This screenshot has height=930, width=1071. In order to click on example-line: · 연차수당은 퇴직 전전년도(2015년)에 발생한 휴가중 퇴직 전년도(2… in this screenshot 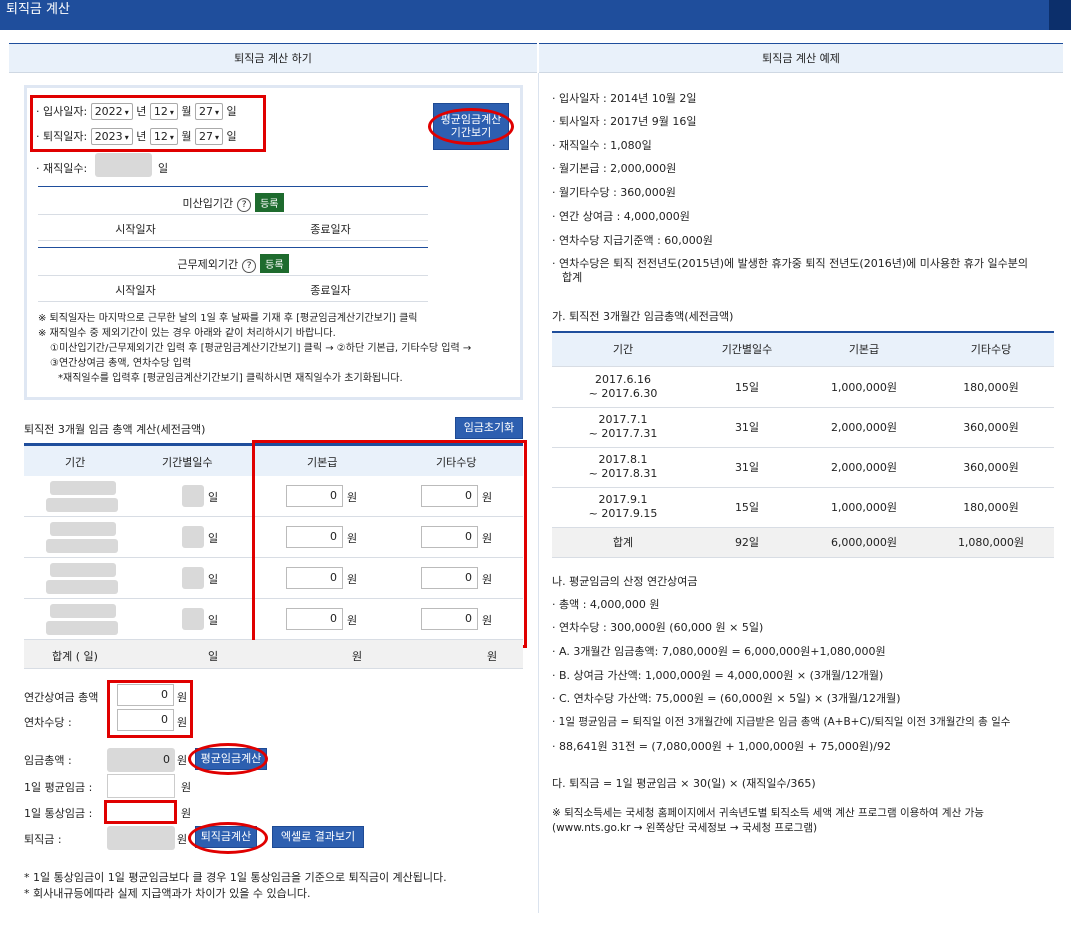, I will do `click(790, 263)`.